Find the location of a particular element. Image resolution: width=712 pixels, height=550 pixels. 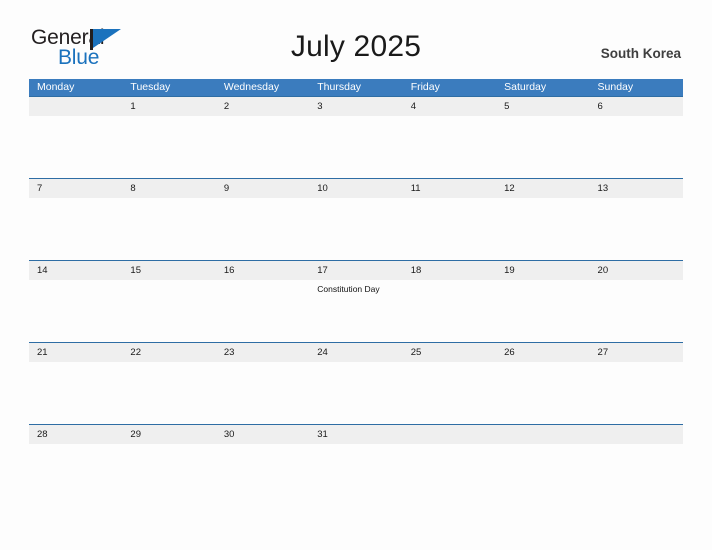

day-number: 10 is located at coordinates (322, 188).